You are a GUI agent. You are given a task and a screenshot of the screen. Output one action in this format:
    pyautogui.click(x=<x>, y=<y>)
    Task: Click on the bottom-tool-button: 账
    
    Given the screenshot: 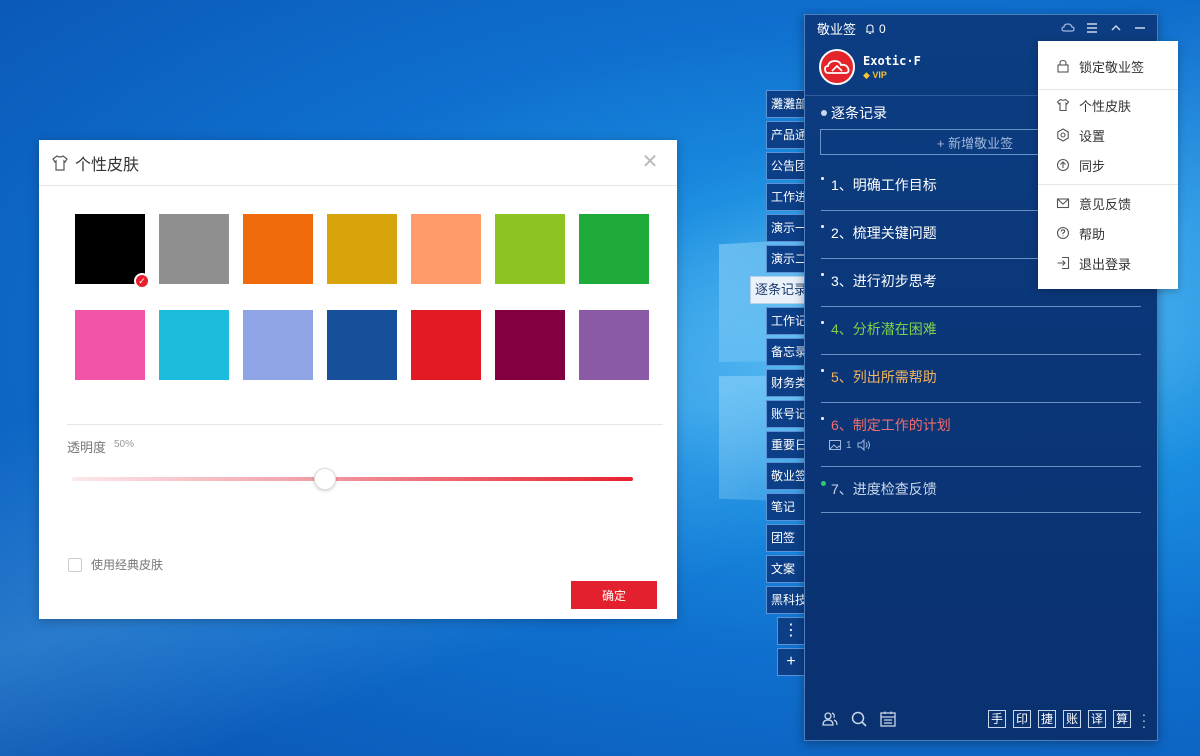 What is the action you would take?
    pyautogui.click(x=1072, y=719)
    